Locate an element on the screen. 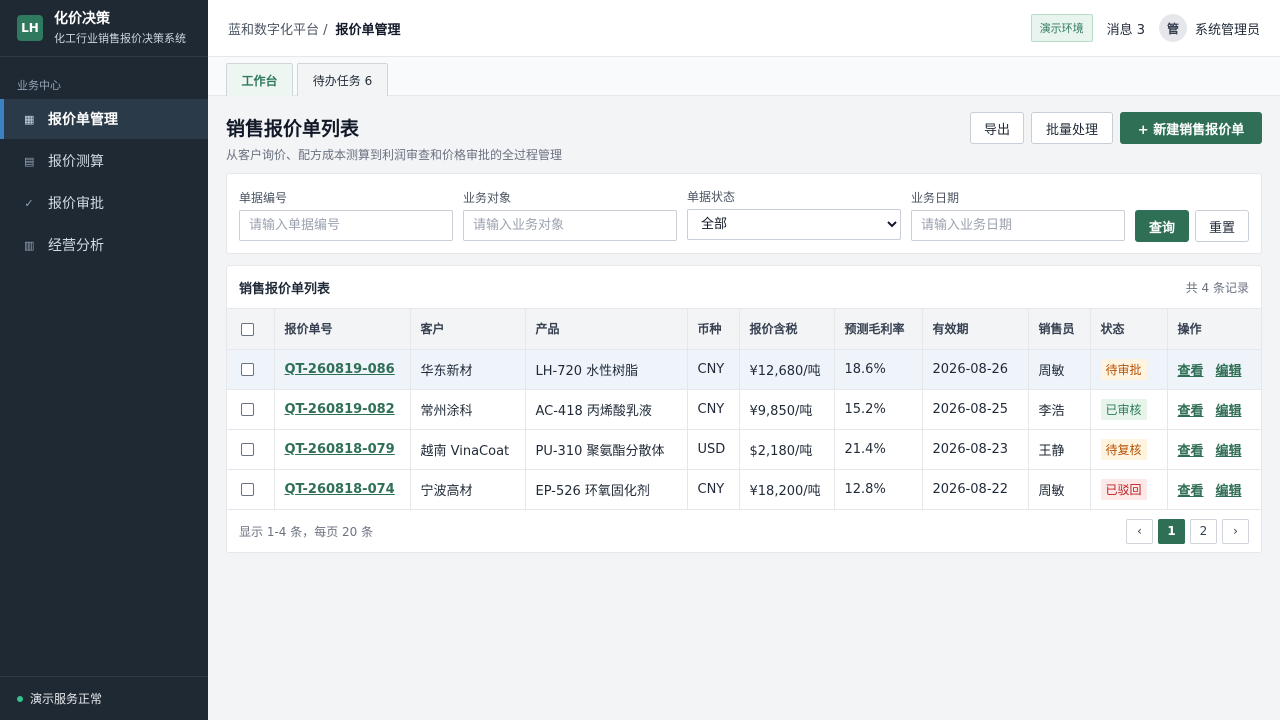 The width and height of the screenshot is (1280, 720). filter-no-input is located at coordinates (346, 225).